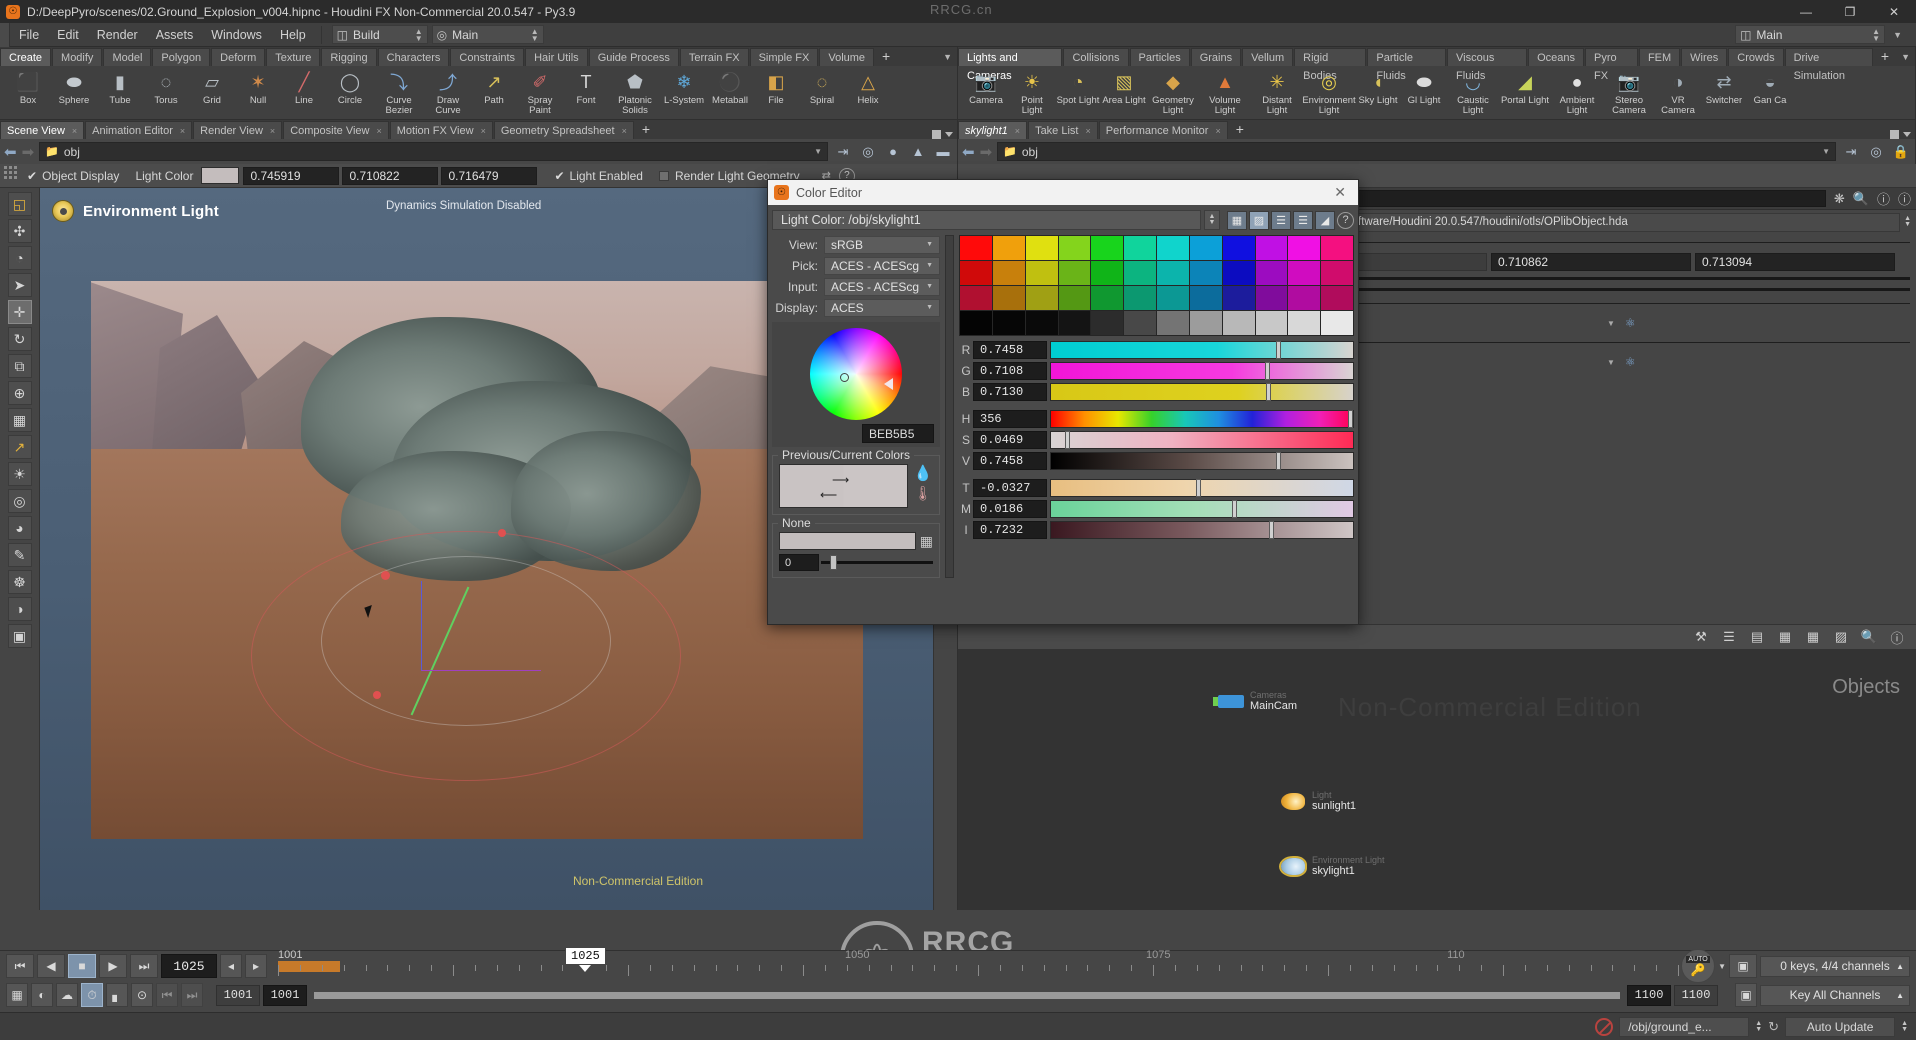  I want to click on shelf-tab-particles: Particles, so click(1159, 57).